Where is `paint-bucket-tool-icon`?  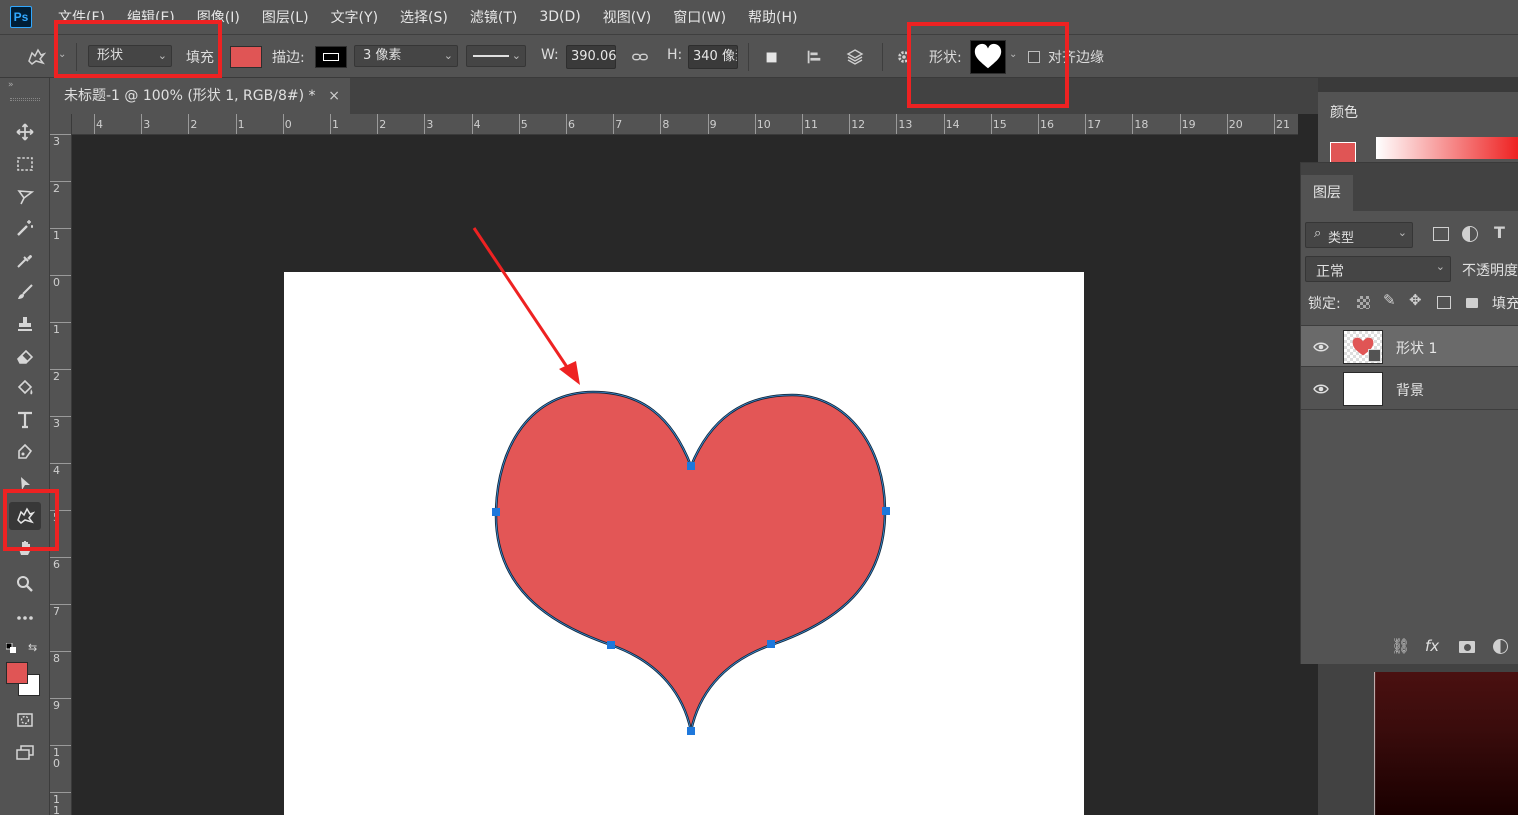 paint-bucket-tool-icon is located at coordinates (25, 388).